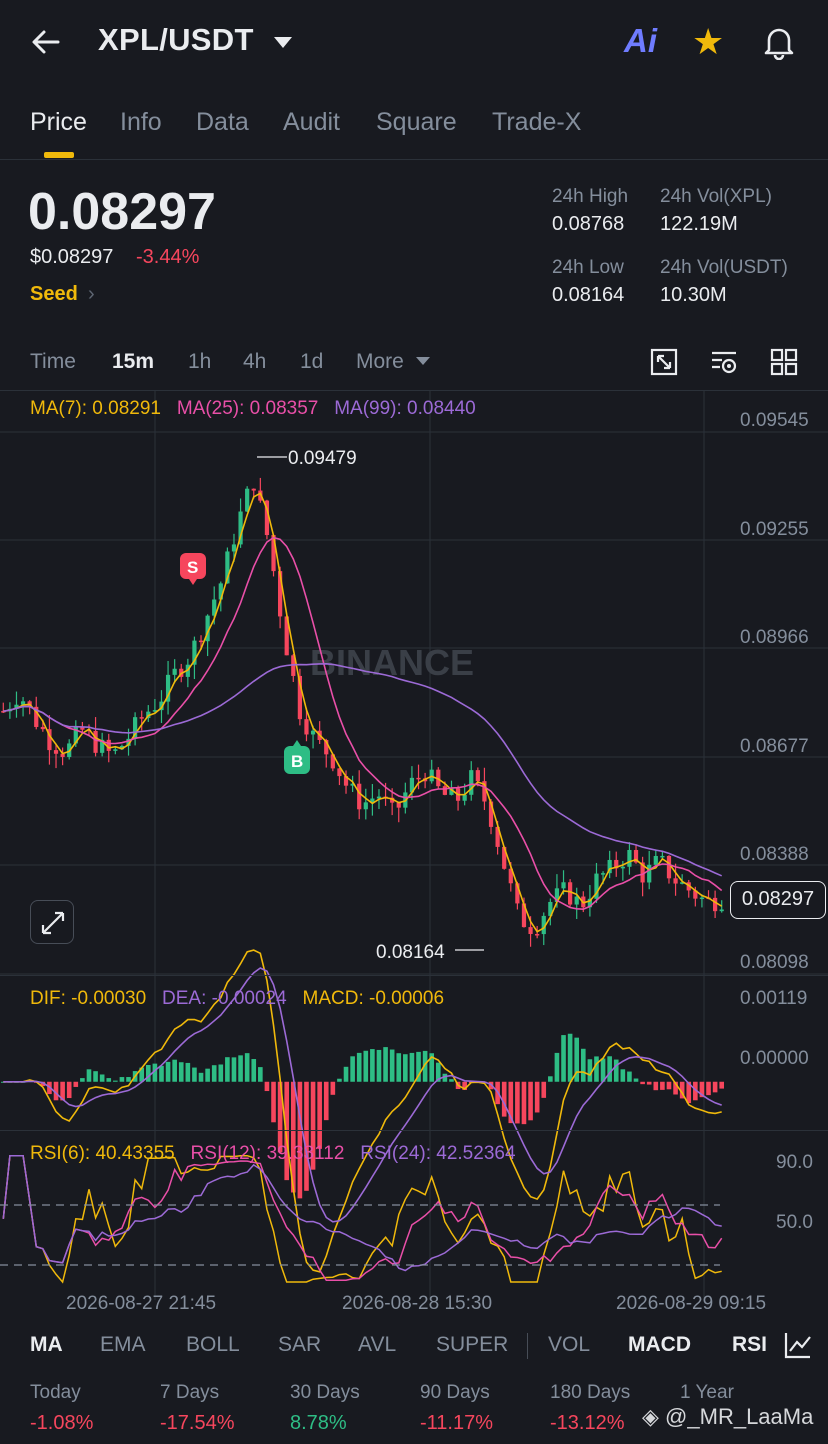 This screenshot has width=828, height=1444. I want to click on buy-signal: B, so click(297, 757).